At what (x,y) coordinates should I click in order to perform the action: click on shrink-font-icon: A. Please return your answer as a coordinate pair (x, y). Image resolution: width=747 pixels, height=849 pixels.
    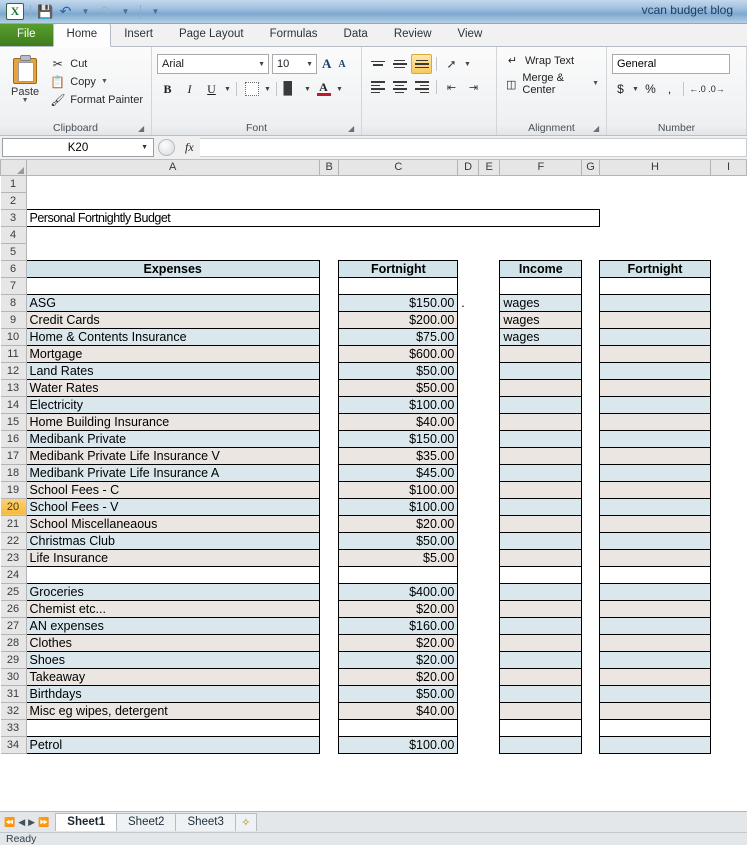
    Looking at the image, I should click on (341, 64).